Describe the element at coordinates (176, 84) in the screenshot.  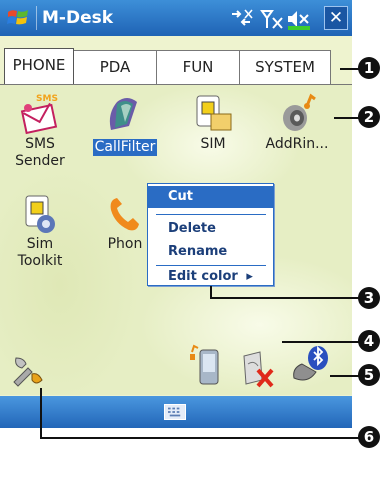
I see `tab-baseline` at that location.